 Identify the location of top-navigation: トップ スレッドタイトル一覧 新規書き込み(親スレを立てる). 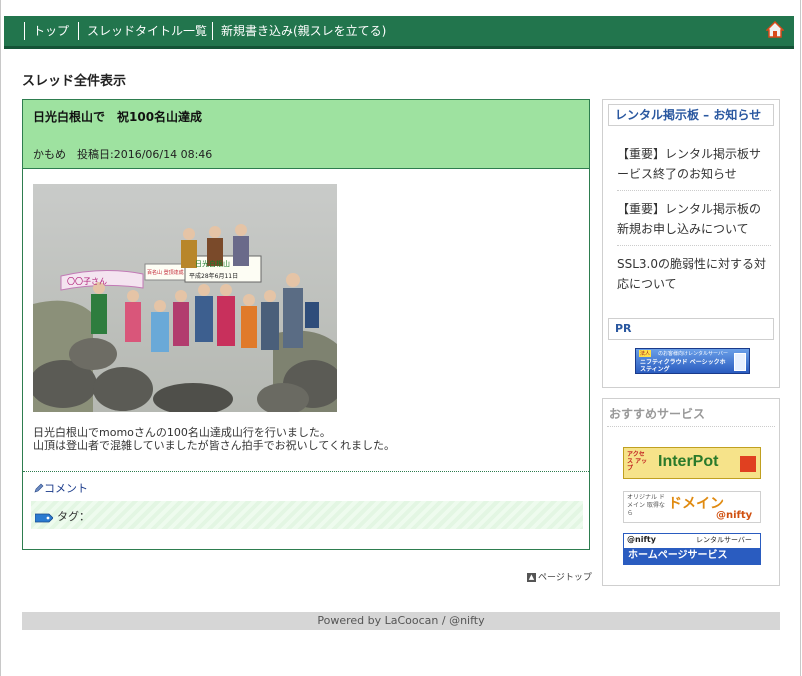
(399, 32).